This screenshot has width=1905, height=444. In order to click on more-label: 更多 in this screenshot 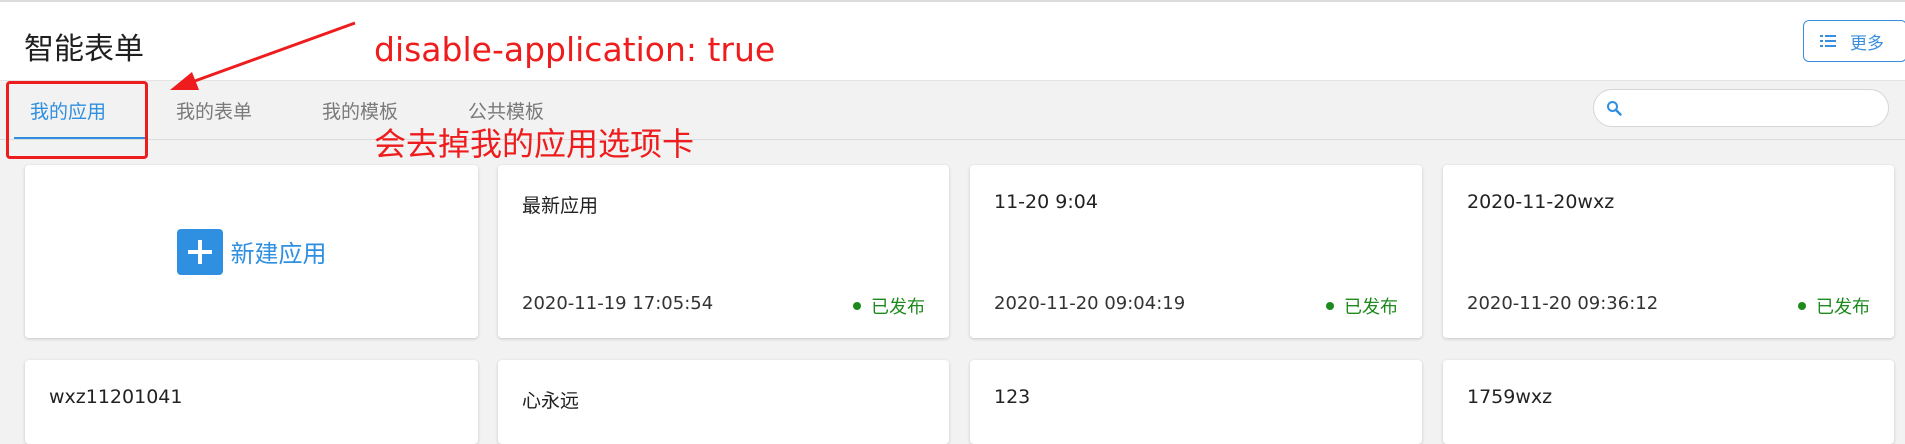, I will do `click(1867, 43)`.